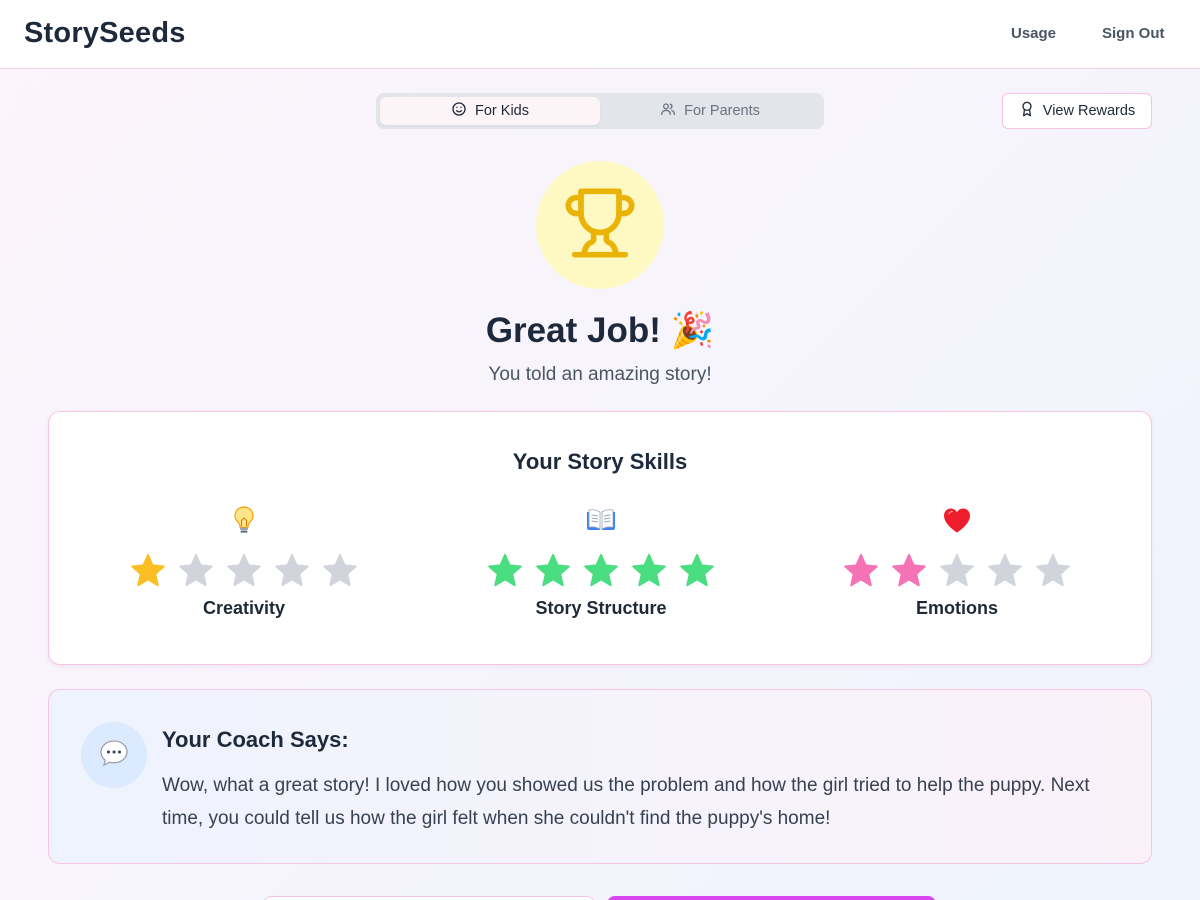 This screenshot has width=1200, height=900. Describe the element at coordinates (601, 608) in the screenshot. I see `skill-label-story-structure: Story Structure` at that location.